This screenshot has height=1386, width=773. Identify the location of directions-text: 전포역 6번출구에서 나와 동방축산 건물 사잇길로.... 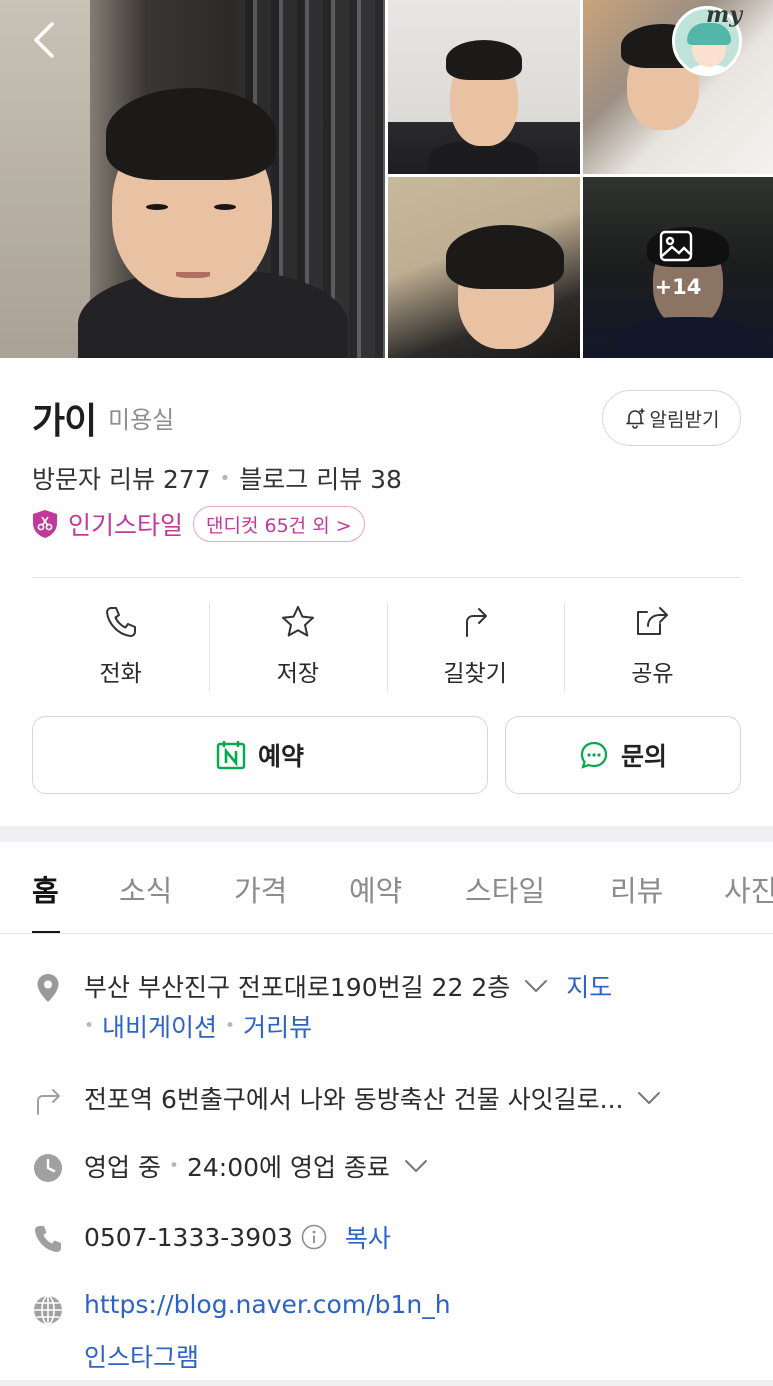
(354, 1099).